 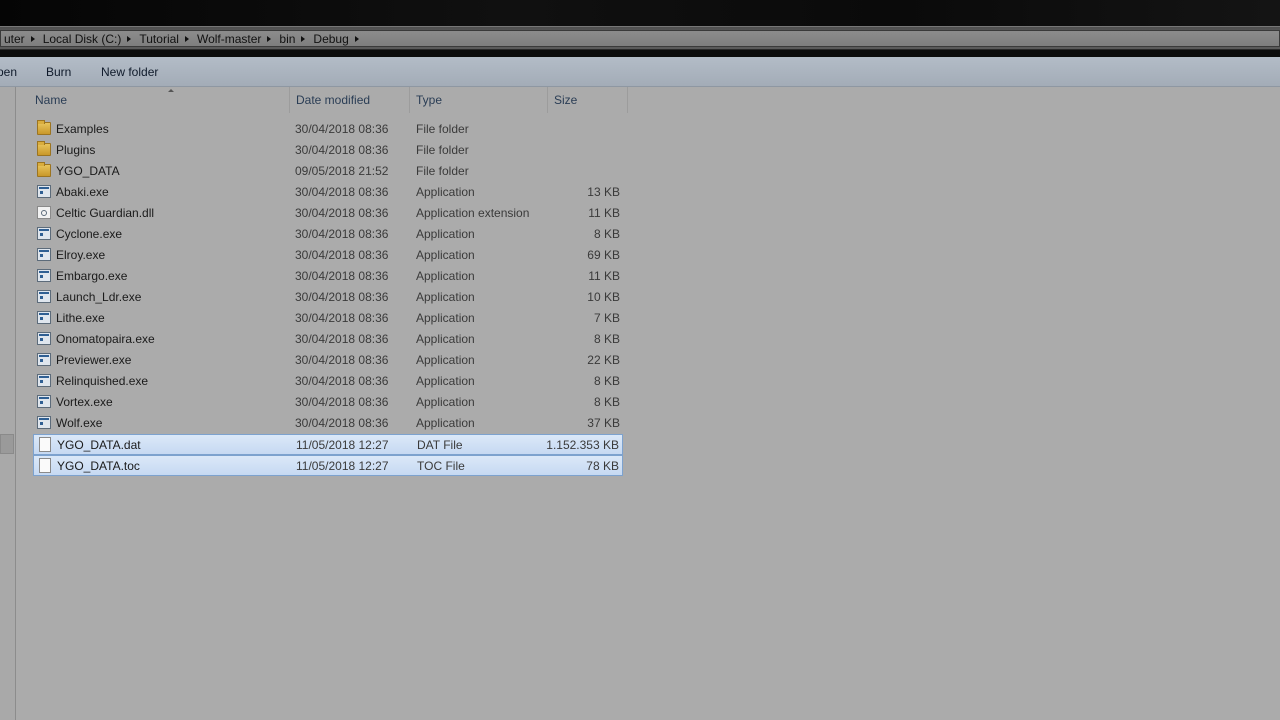 I want to click on breadcrumb-item: Tutorial, so click(x=159, y=39).